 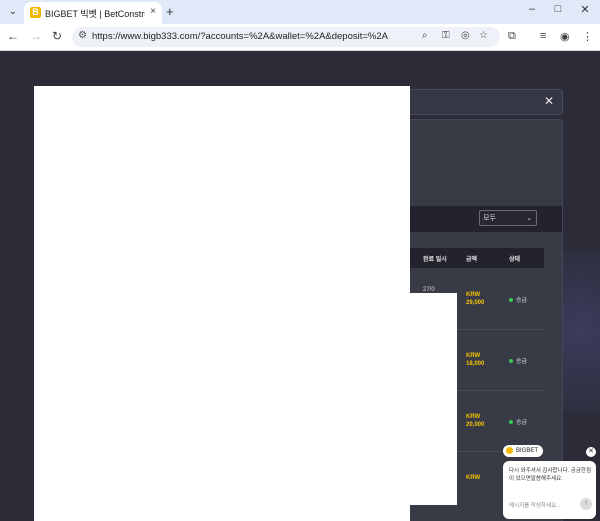 What do you see at coordinates (13, 12) in the screenshot?
I see `tab-search-icon: ⌄` at bounding box center [13, 12].